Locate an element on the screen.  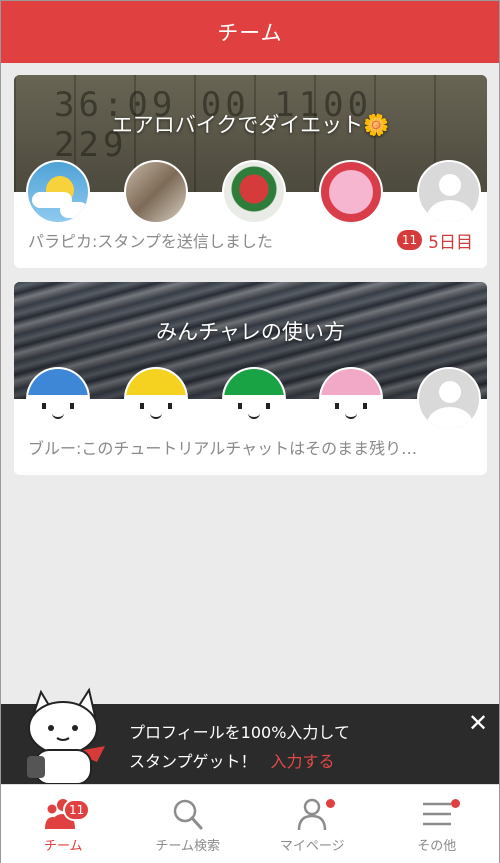
search-icon is located at coordinates (188, 814).